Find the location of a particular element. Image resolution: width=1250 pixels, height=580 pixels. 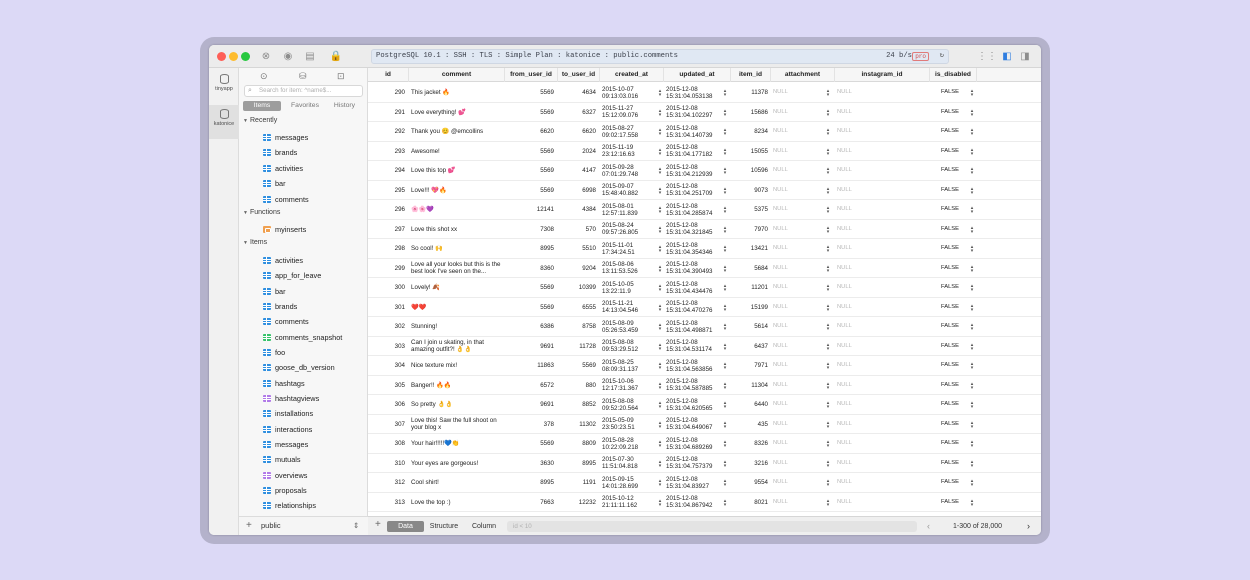

to-user-id-cell: 1191 is located at coordinates (577, 482).